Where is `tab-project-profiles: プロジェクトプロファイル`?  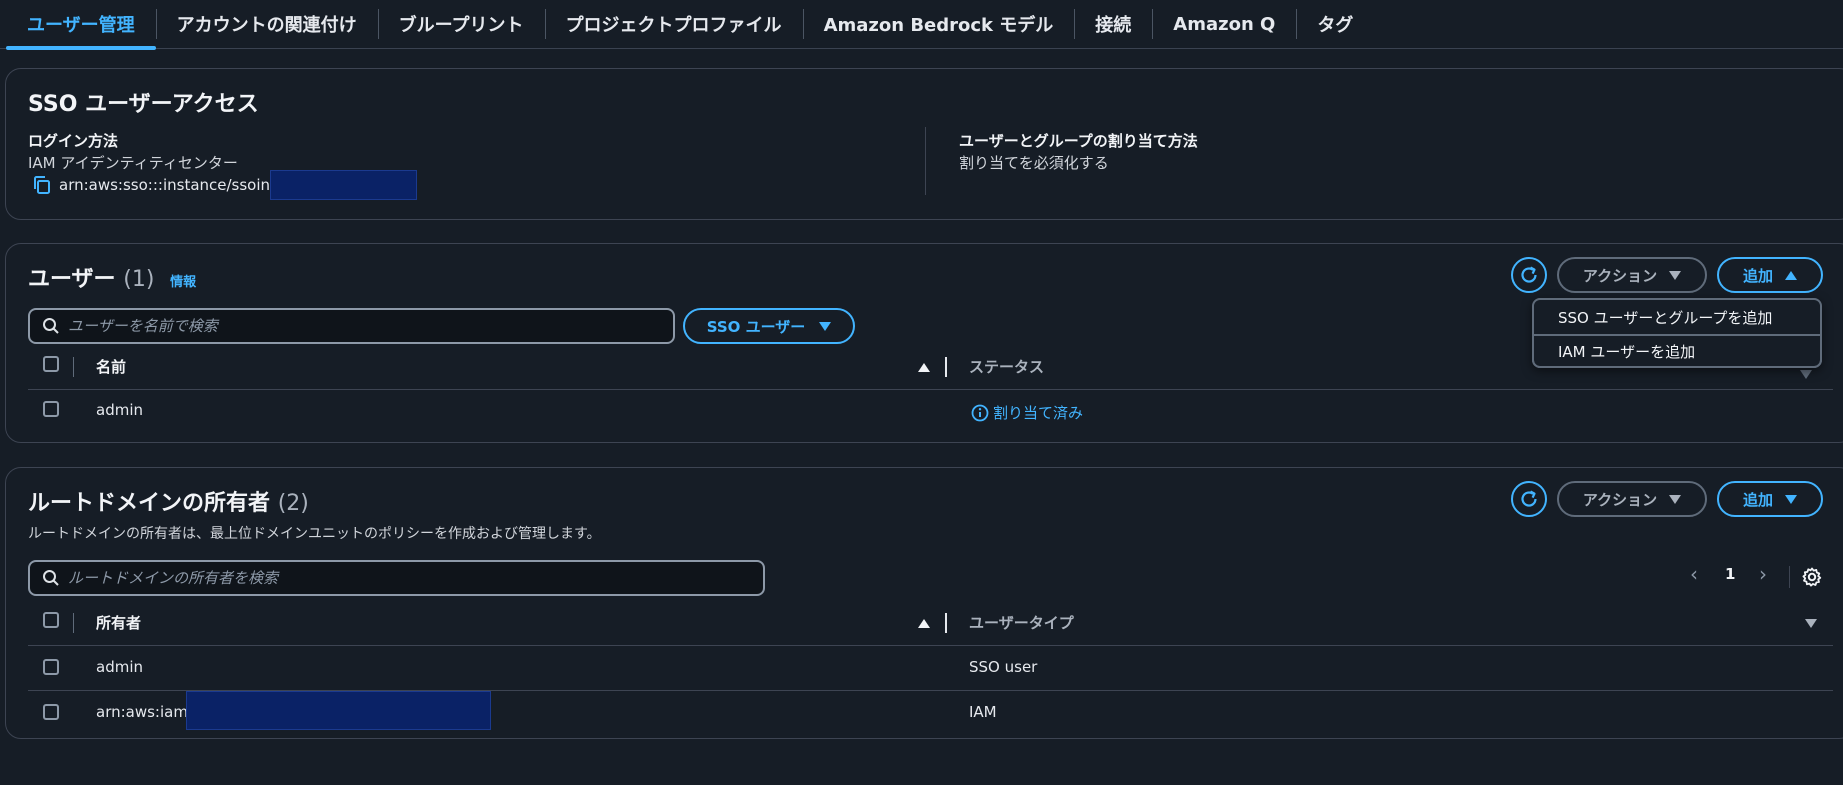 tab-project-profiles: プロジェクトプロファイル is located at coordinates (673, 24).